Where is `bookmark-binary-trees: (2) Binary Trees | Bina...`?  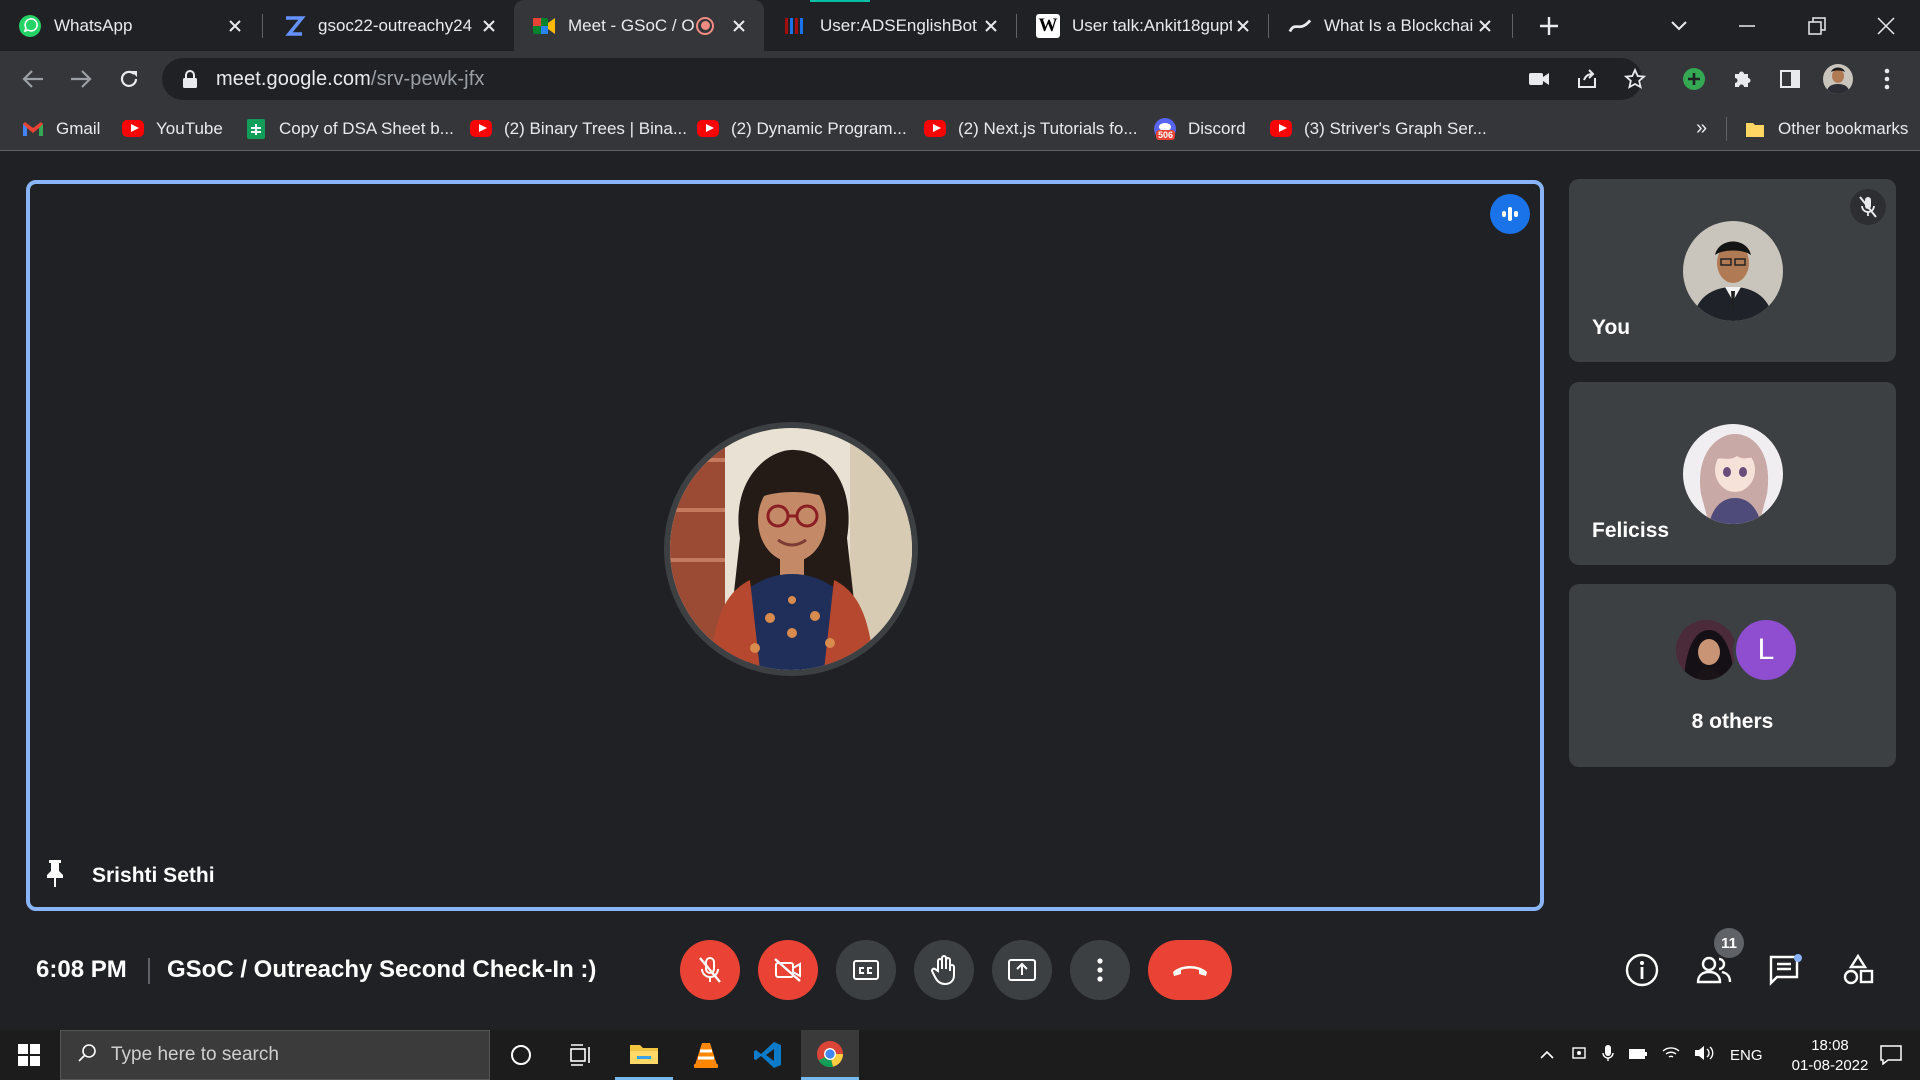 bookmark-binary-trees: (2) Binary Trees | Bina... is located at coordinates (578, 128).